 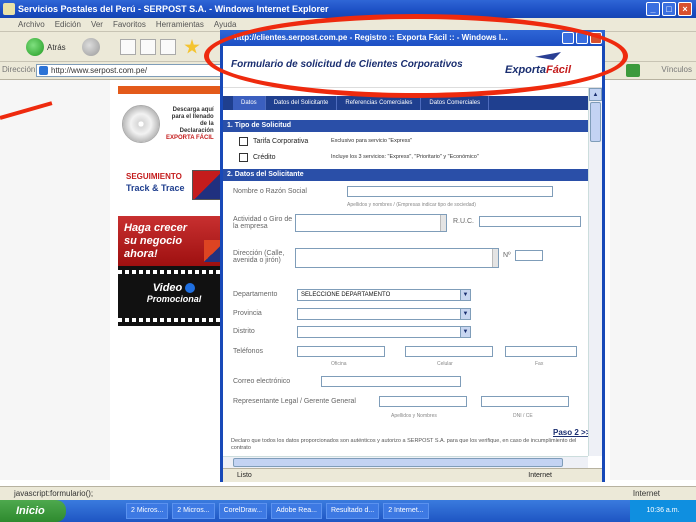 I want to click on direccion-scrollbar, so click(x=495, y=258).